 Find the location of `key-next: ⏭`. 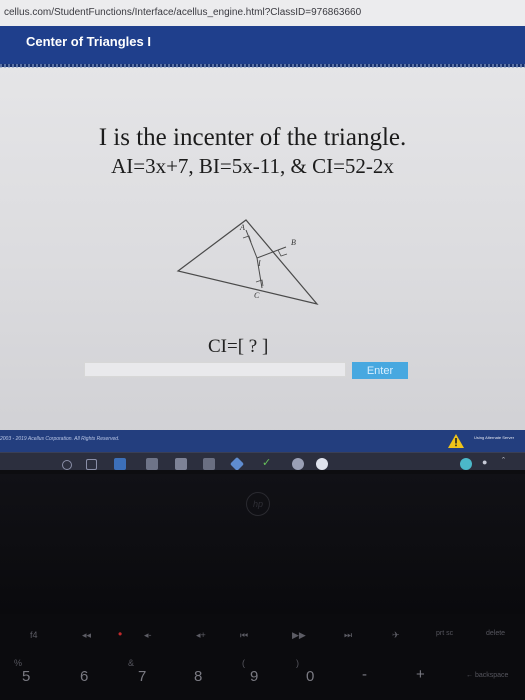

key-next: ⏭ is located at coordinates (348, 635).